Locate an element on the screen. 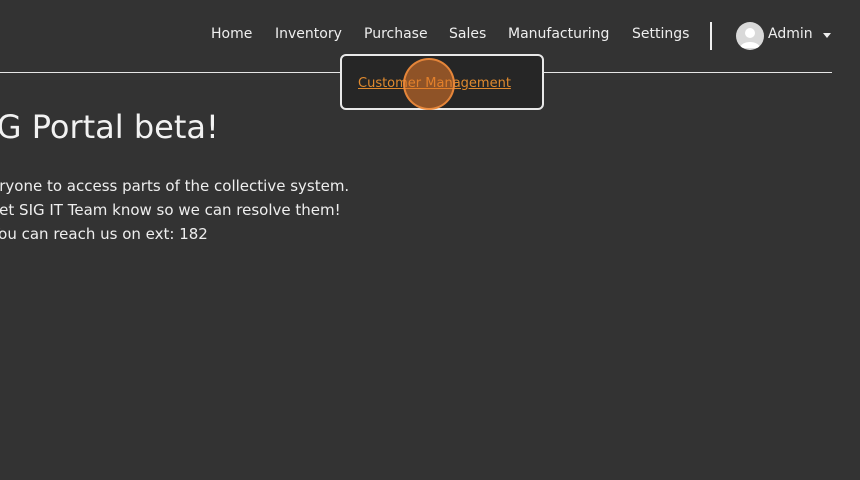 The height and width of the screenshot is (480, 860). nav-home: Home is located at coordinates (231, 34).